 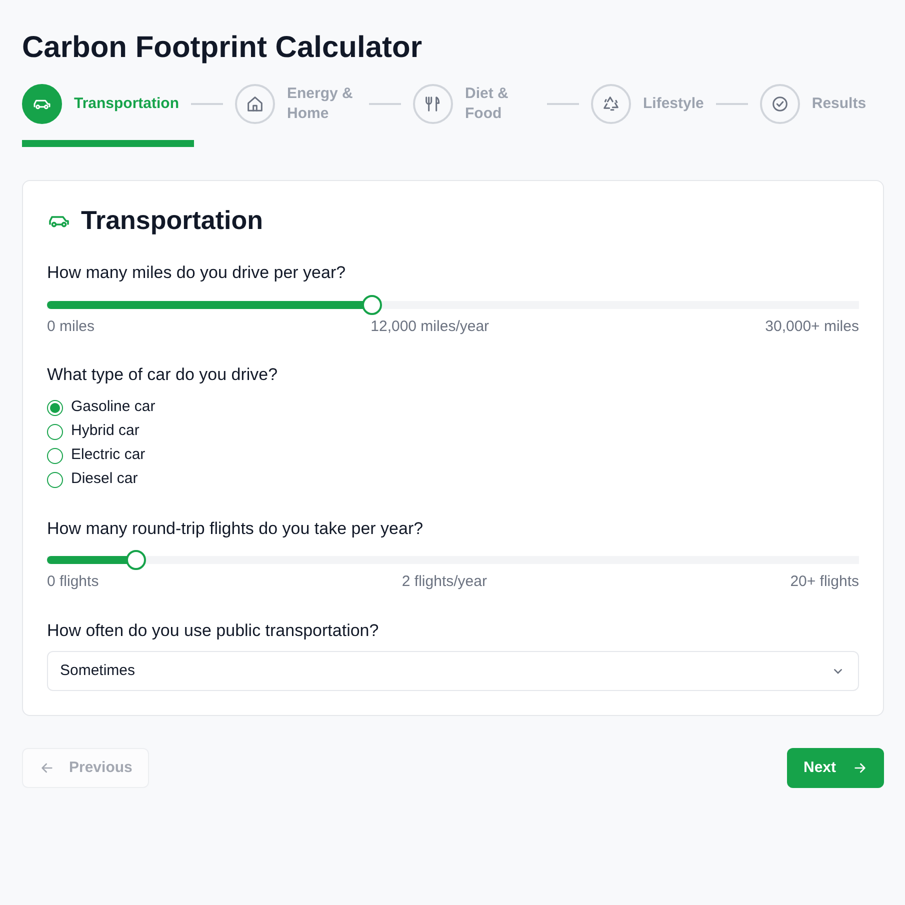 I want to click on check-circle-icon, so click(x=780, y=104).